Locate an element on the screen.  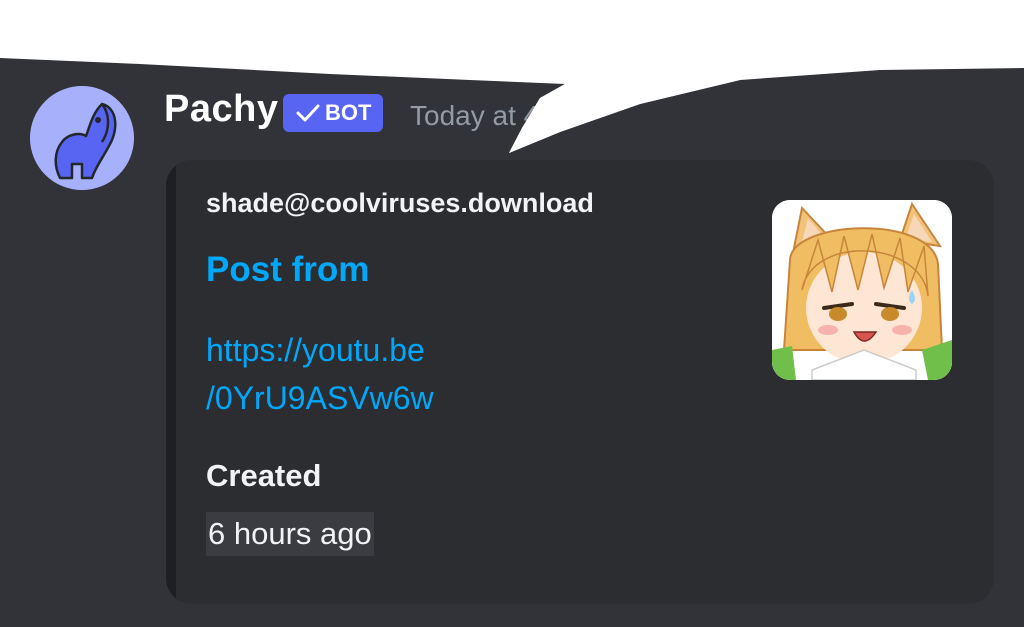
elephant-icon is located at coordinates (82, 138).